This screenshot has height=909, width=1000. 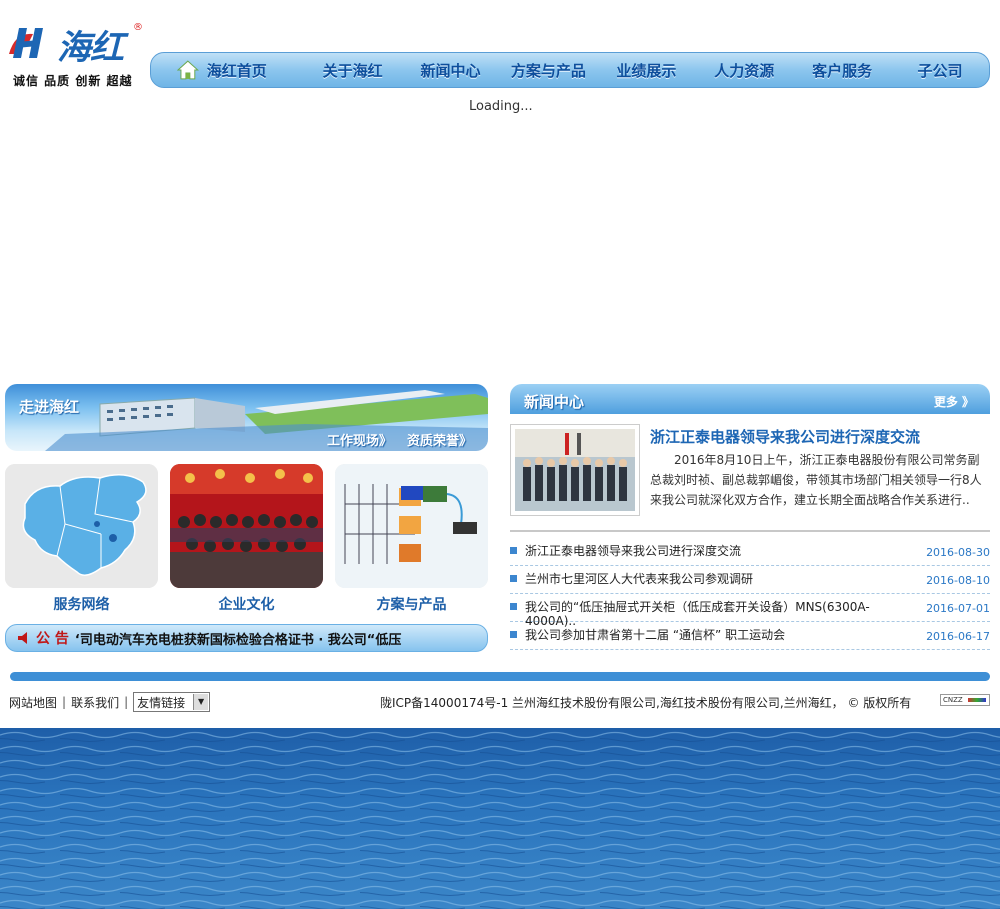 What do you see at coordinates (246, 417) in the screenshot?
I see `about-banner: 走进海红 工作现场》 资质荣誉》` at bounding box center [246, 417].